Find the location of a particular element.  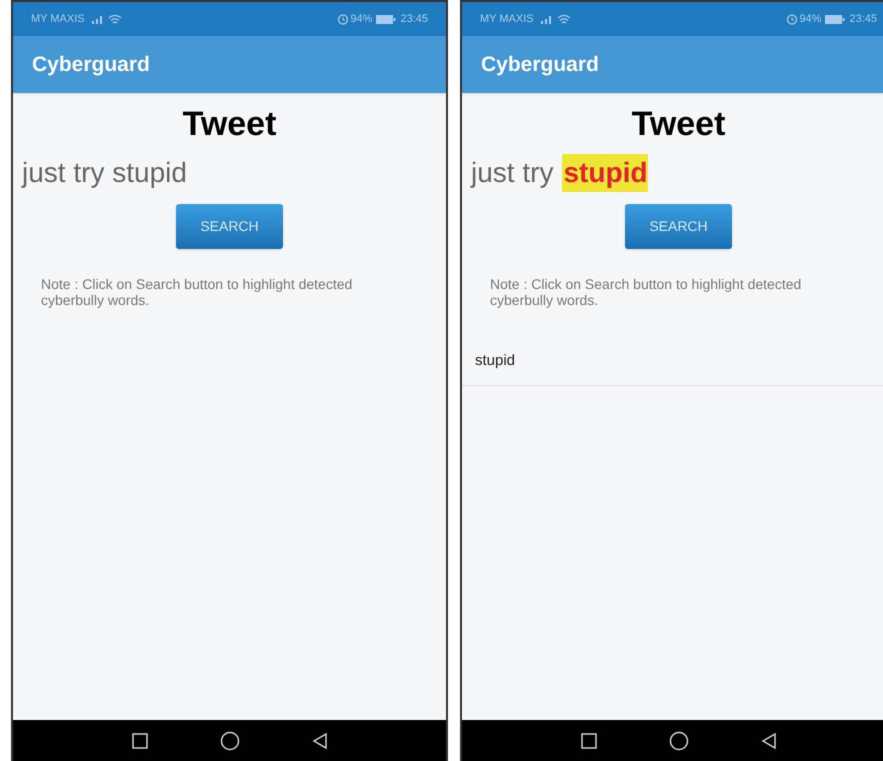

result-item: stupid is located at coordinates (672, 362).